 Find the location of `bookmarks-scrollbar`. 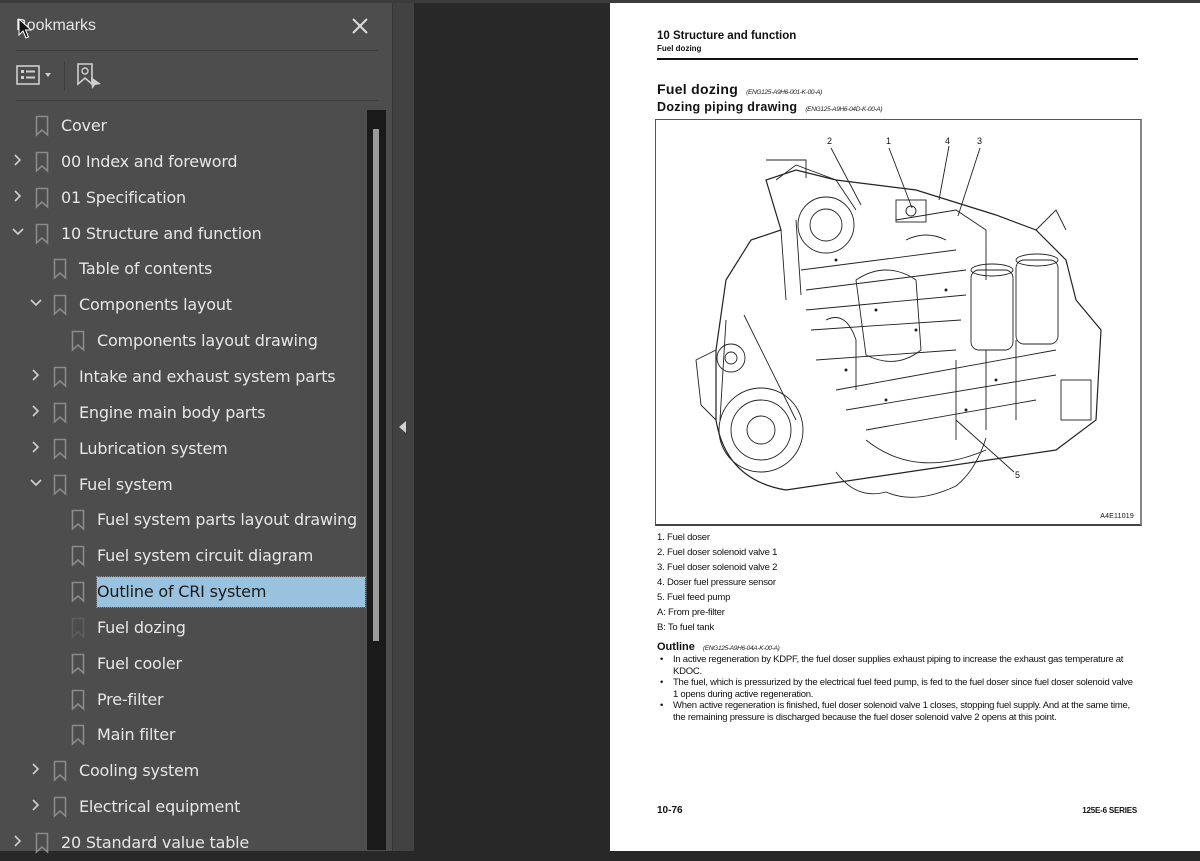

bookmarks-scrollbar is located at coordinates (376, 480).